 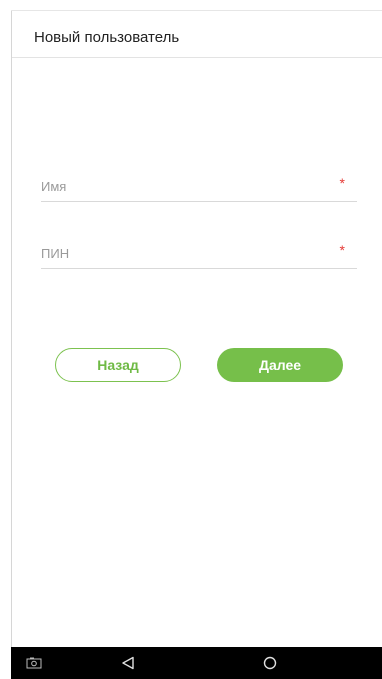 I want to click on system-navigation-bar, so click(x=196, y=663).